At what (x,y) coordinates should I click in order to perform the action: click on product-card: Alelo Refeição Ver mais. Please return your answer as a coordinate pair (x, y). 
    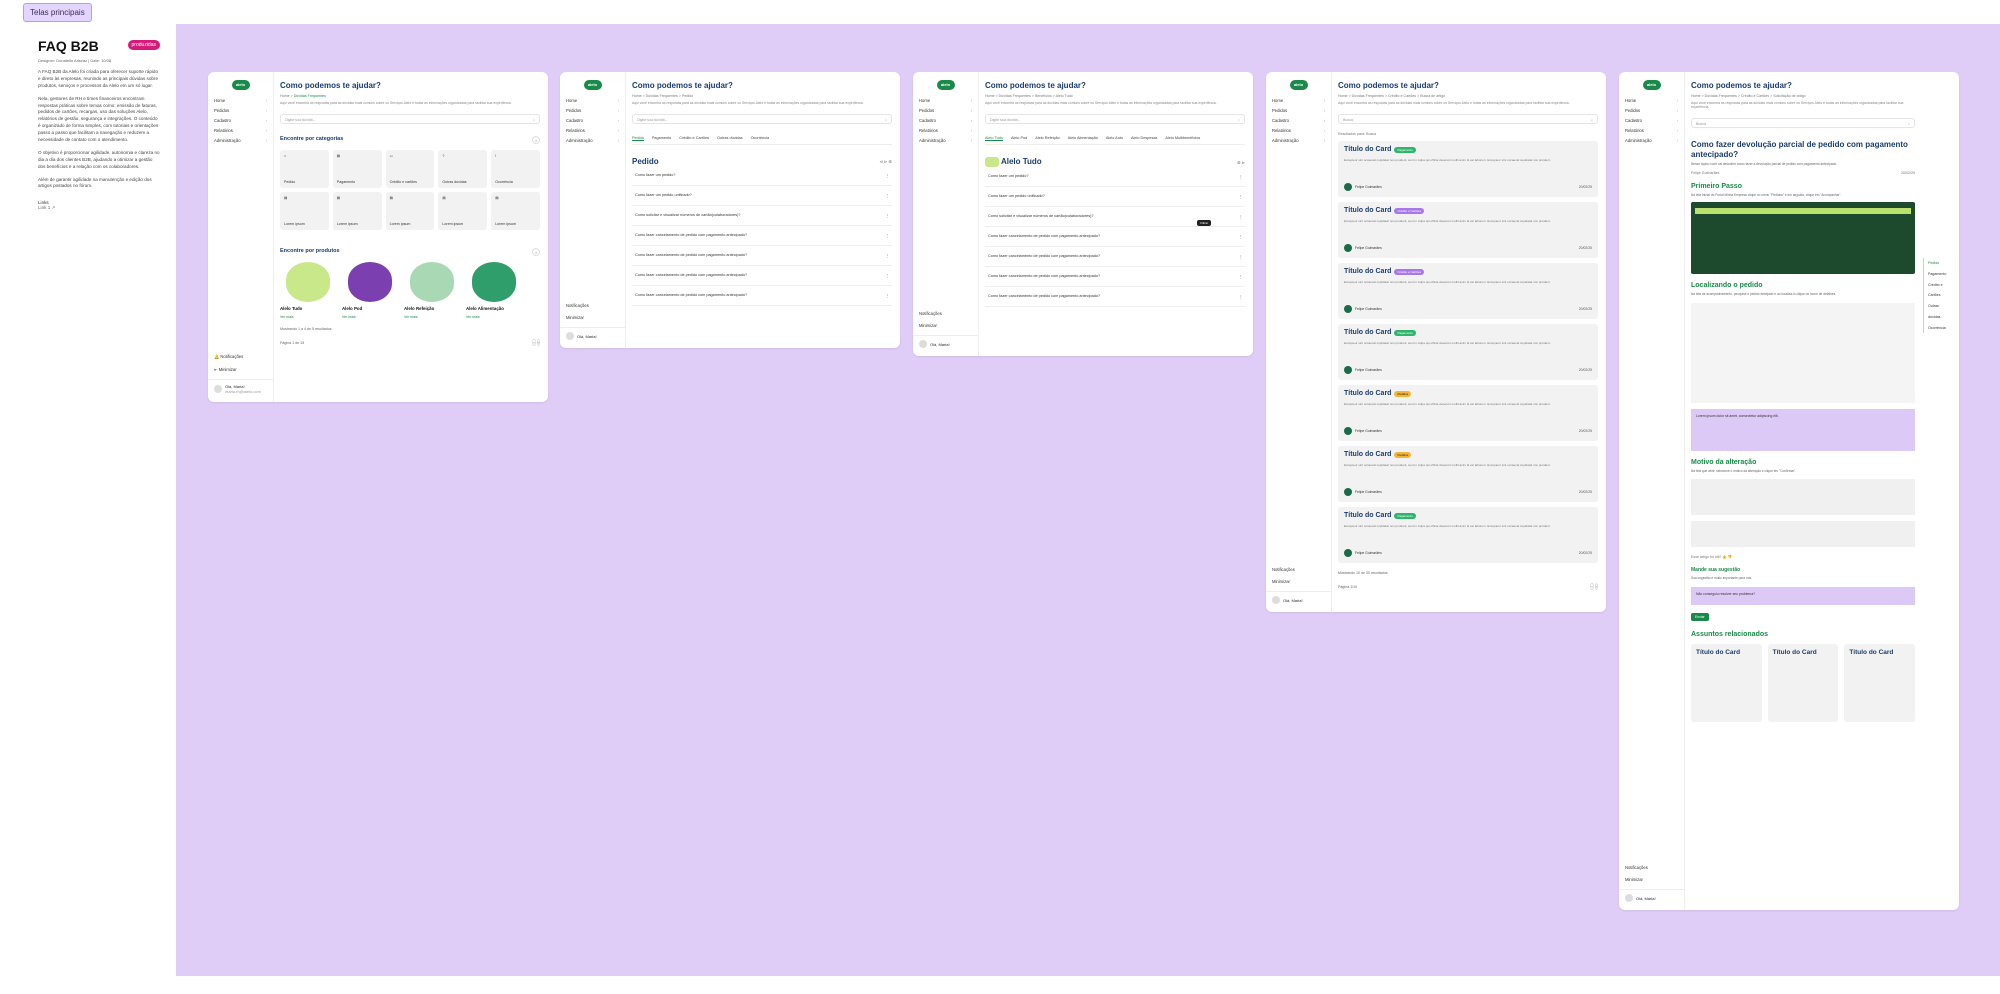
    Looking at the image, I should click on (432, 290).